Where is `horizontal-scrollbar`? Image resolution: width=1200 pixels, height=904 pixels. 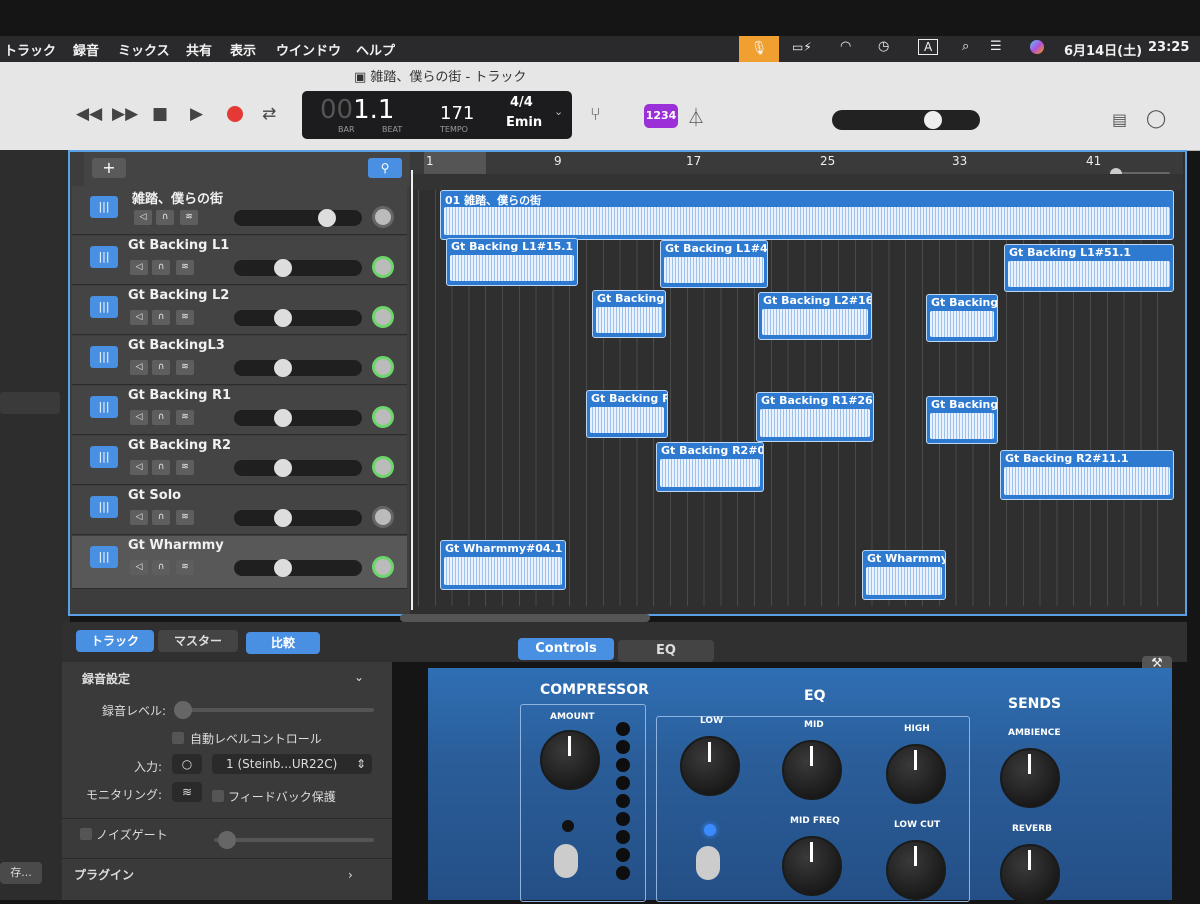 horizontal-scrollbar is located at coordinates (525, 618).